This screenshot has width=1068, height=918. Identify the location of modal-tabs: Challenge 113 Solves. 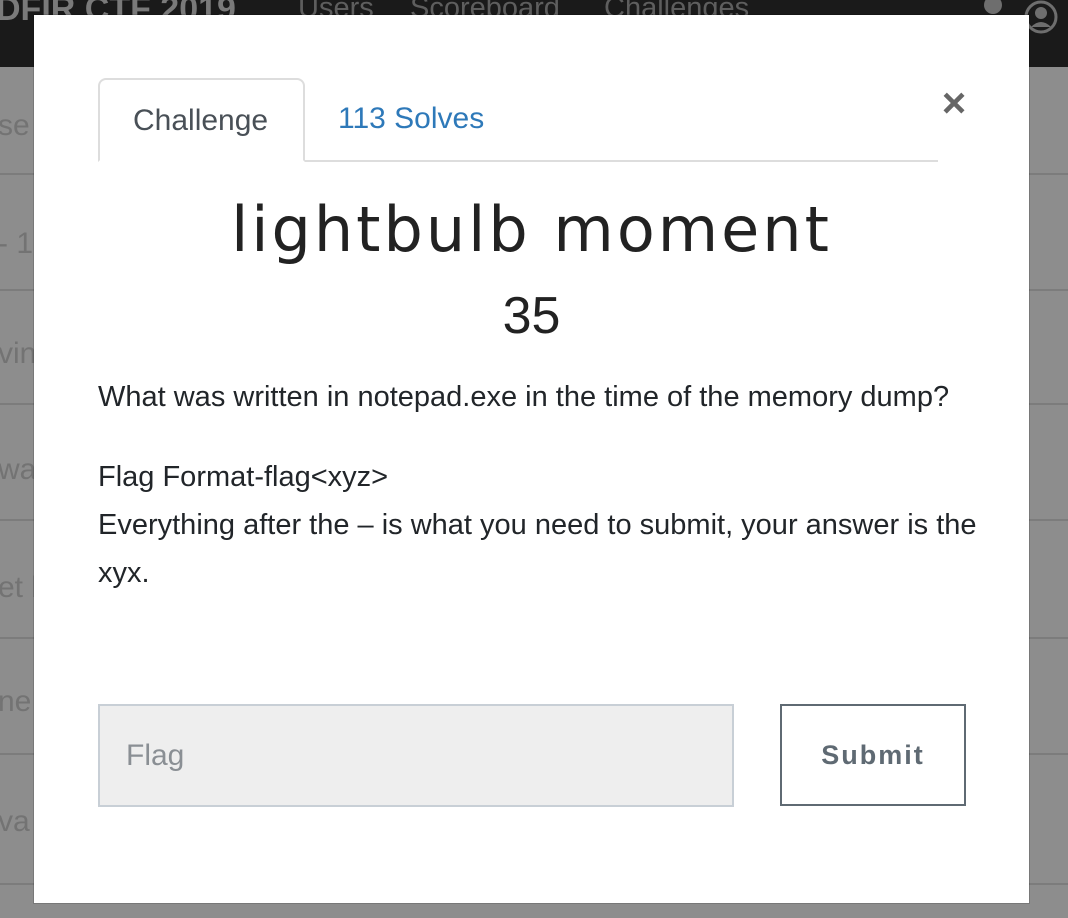
(518, 120).